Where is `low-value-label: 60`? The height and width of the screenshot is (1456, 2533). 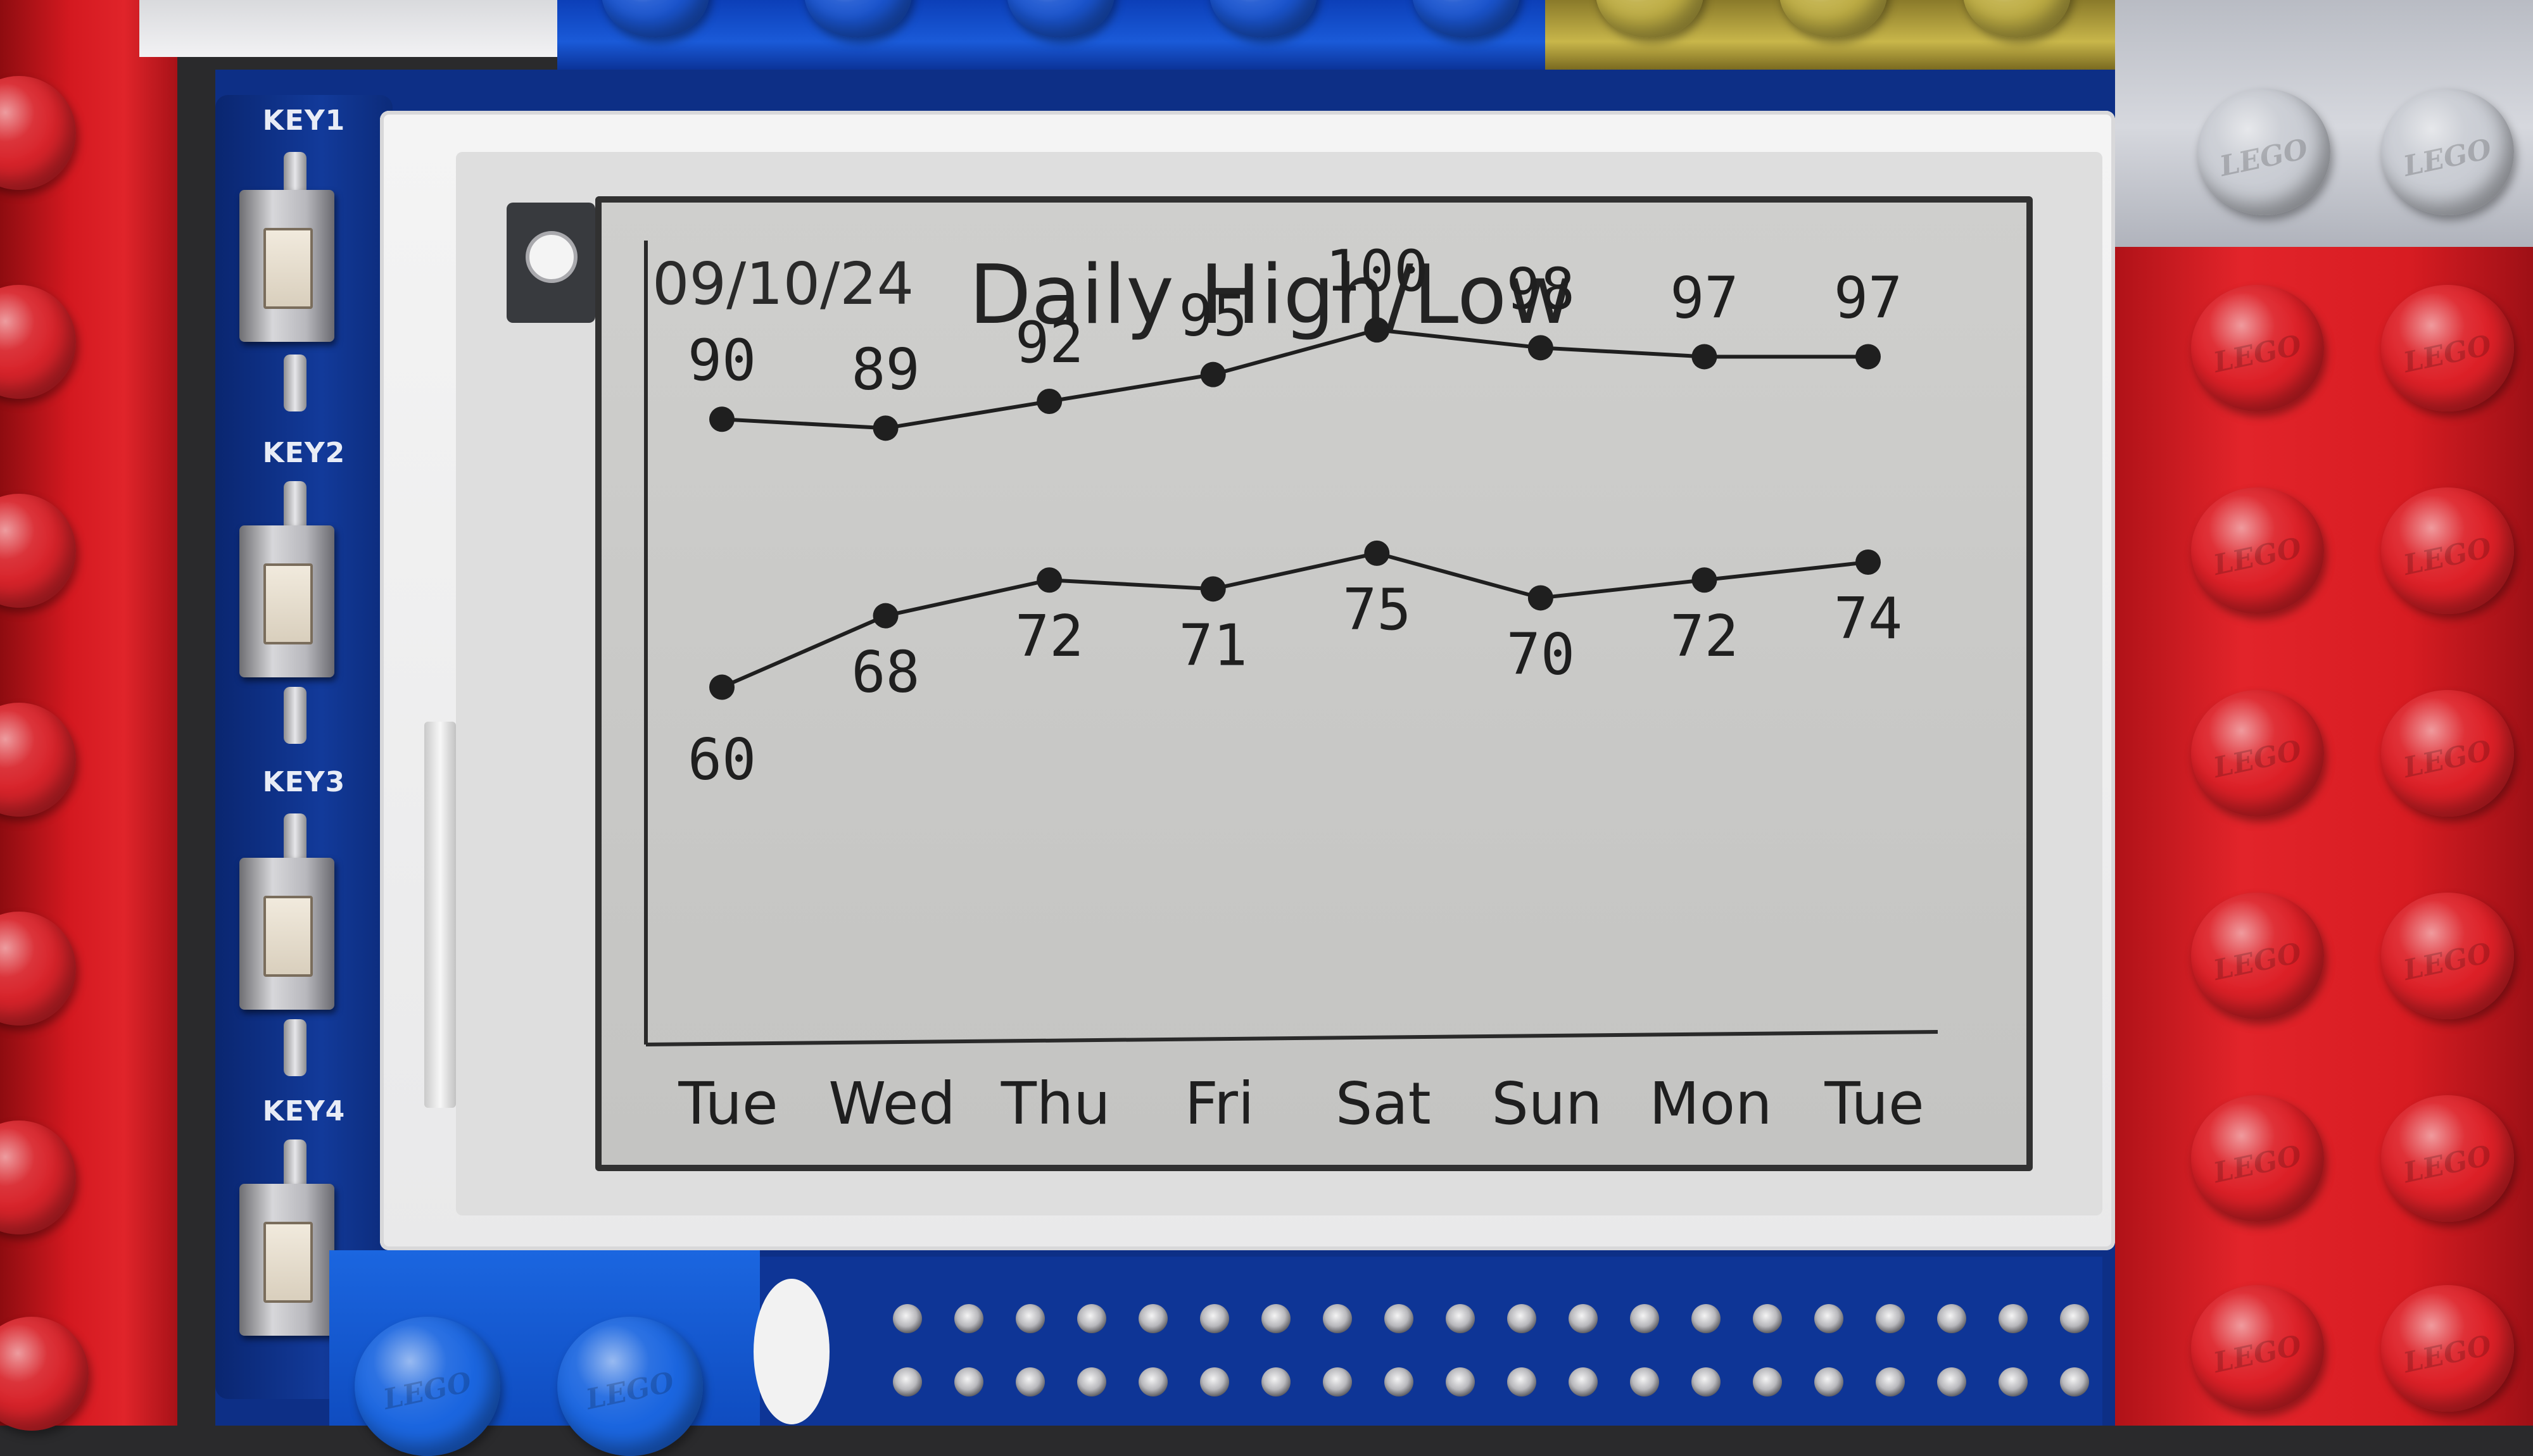
low-value-label: 60 is located at coordinates (722, 760).